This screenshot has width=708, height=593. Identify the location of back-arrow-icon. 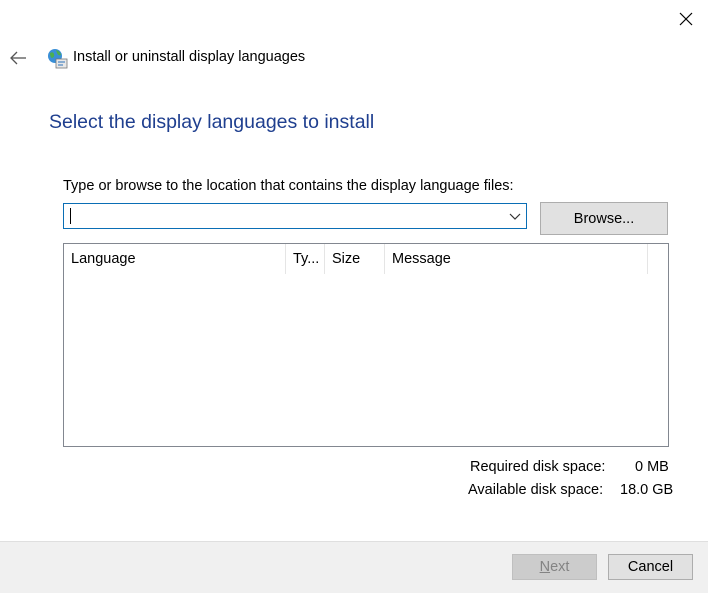
(18, 58).